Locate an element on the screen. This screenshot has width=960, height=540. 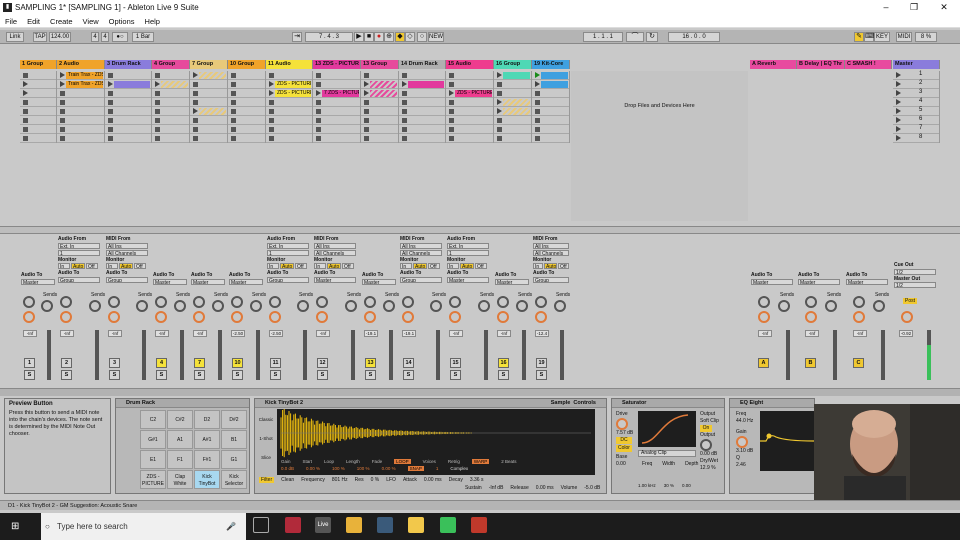
clip-slot: Train Trax - ZDS is located at coordinates (80, 84).